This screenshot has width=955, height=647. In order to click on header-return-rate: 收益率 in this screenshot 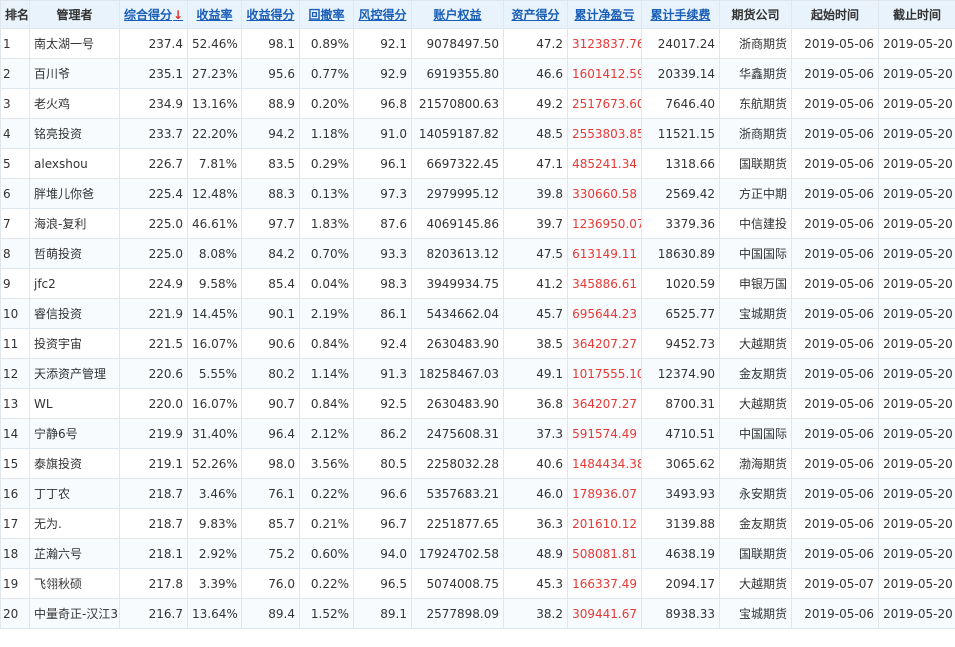, I will do `click(214, 14)`.